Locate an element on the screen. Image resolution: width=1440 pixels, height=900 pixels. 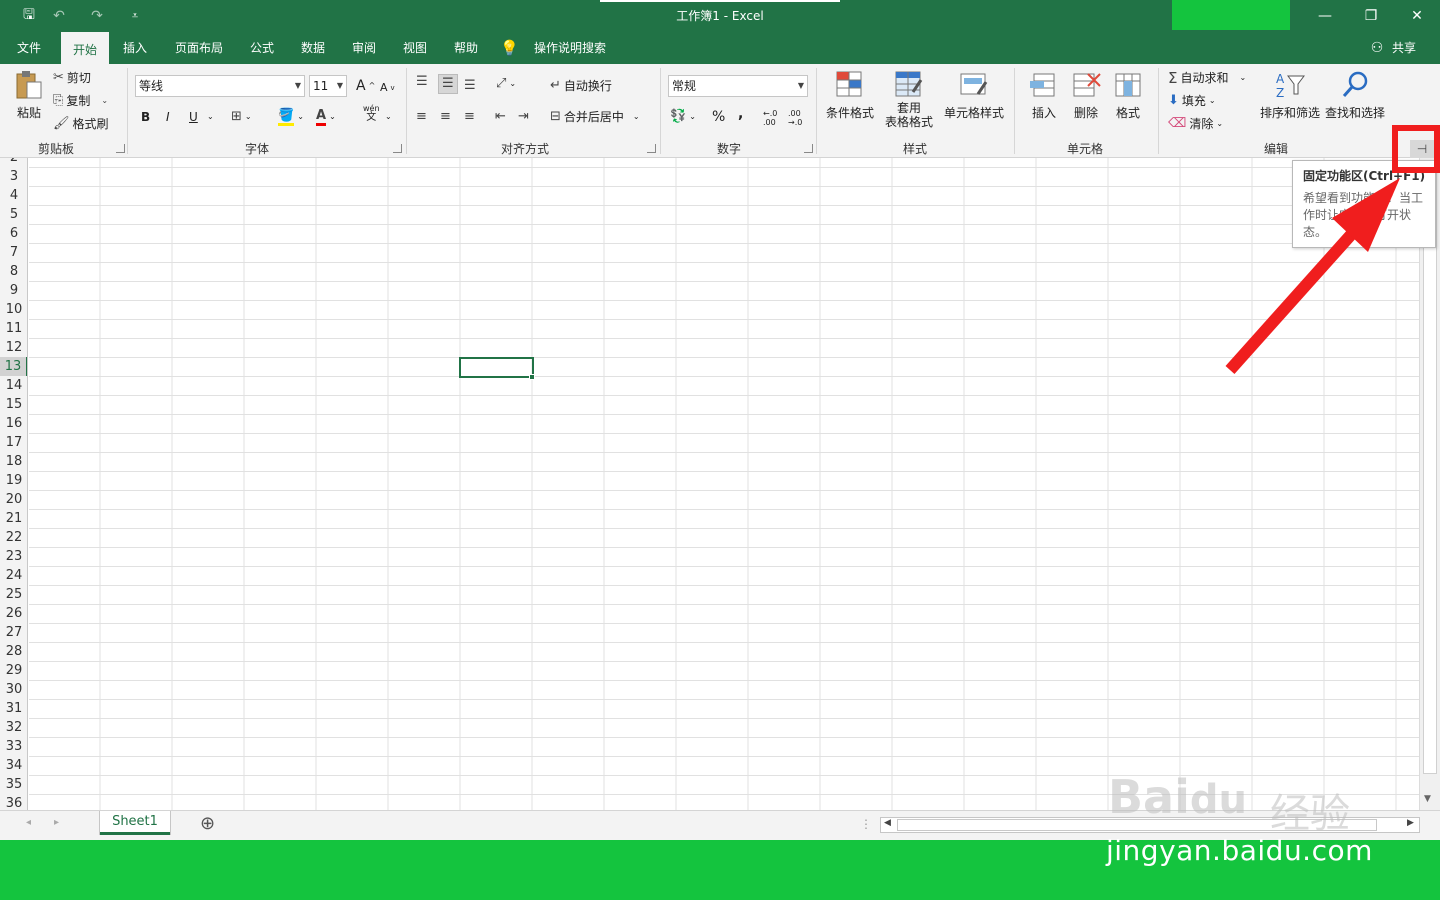
wrap-text-button: ↵ 自动换行 is located at coordinates (581, 86).